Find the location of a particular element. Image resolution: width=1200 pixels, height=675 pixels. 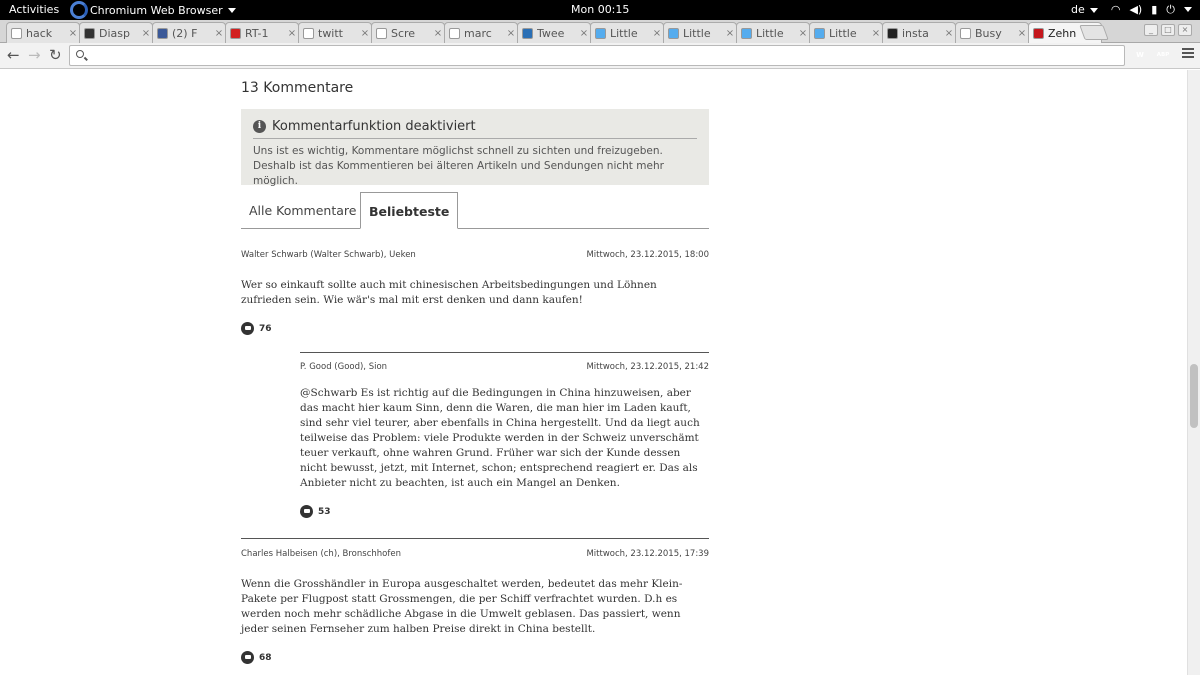

tab-title: Diasp is located at coordinates (114, 33).